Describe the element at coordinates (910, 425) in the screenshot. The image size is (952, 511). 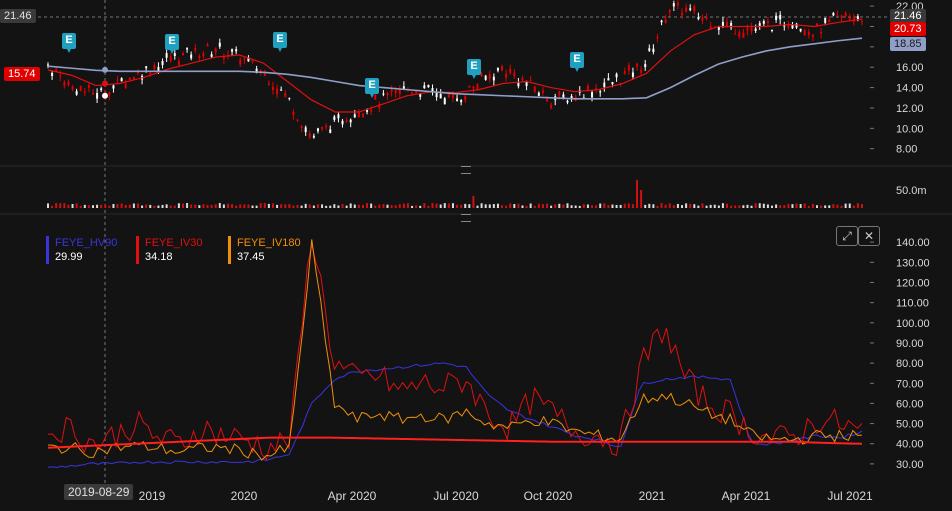
I see `indicator-axis-label: 50.00` at that location.